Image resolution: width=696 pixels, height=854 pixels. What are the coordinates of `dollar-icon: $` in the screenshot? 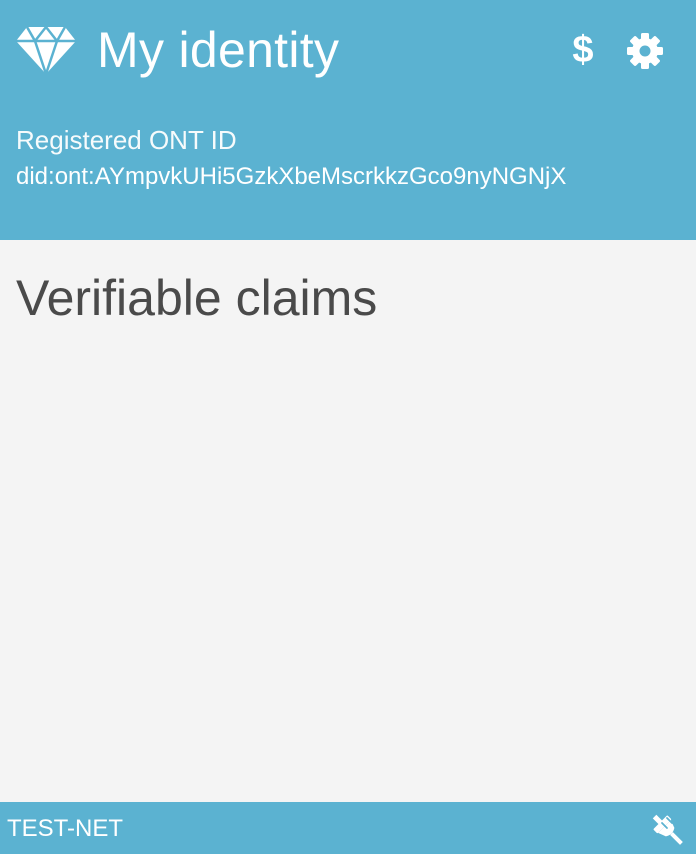 It's located at (583, 50).